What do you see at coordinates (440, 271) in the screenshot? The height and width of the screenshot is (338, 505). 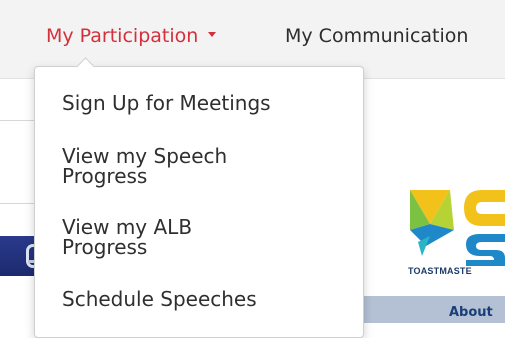 I see `logo-caption: TOASTMASTE` at bounding box center [440, 271].